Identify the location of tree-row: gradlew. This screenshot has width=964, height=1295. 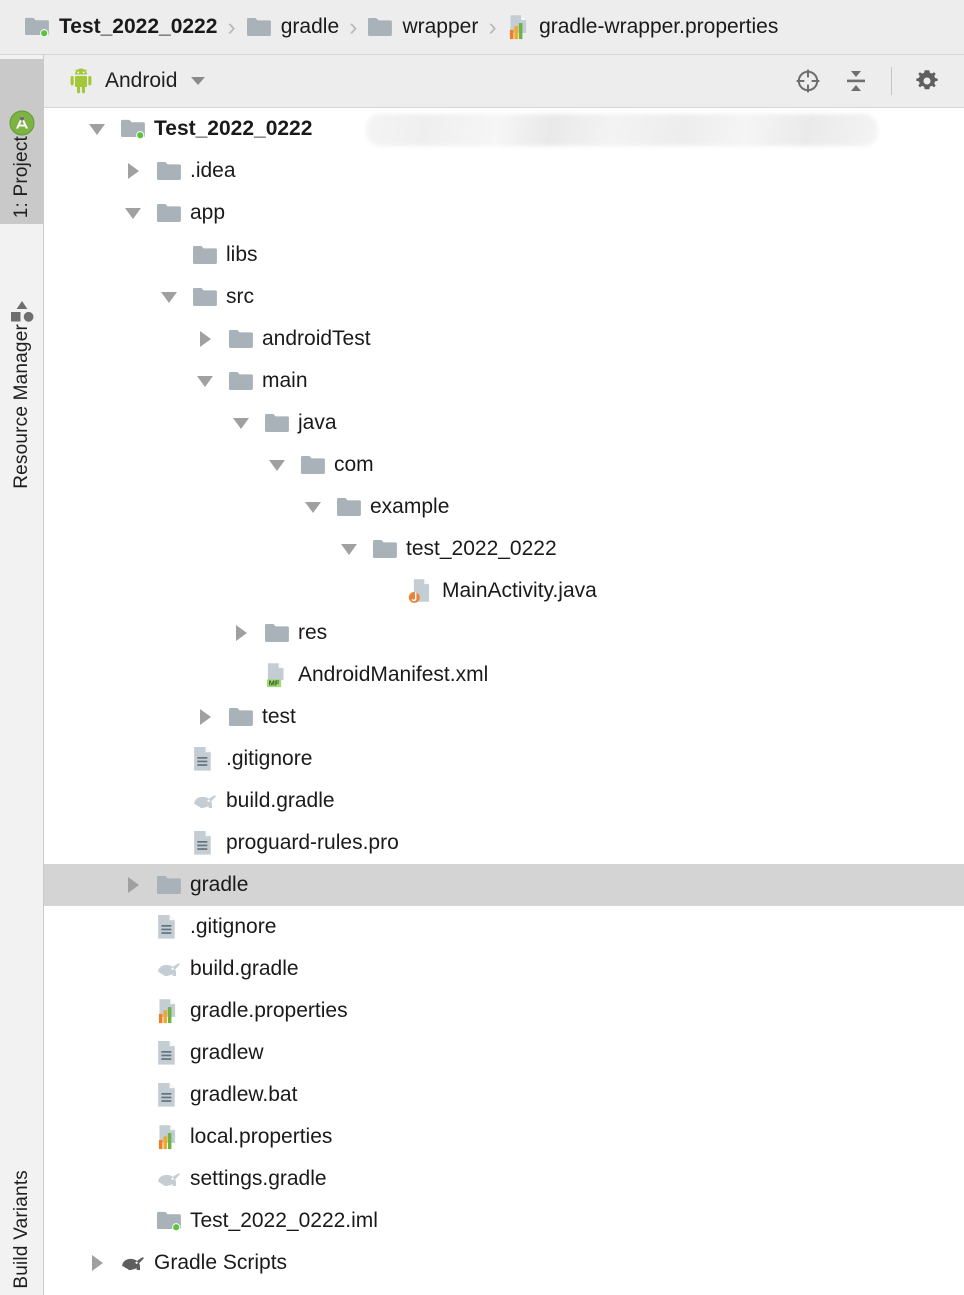
(504, 1053).